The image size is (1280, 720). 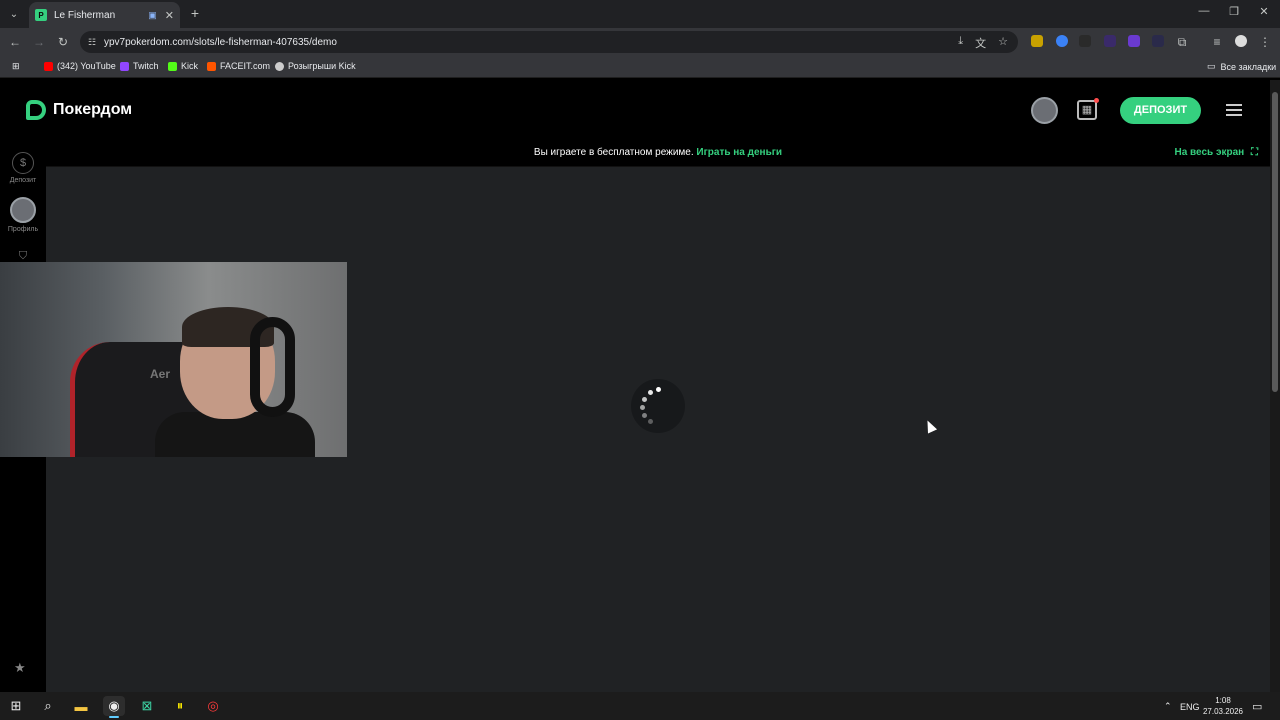 I want to click on browser-menu-icon: ⋮, so click(x=1265, y=42).